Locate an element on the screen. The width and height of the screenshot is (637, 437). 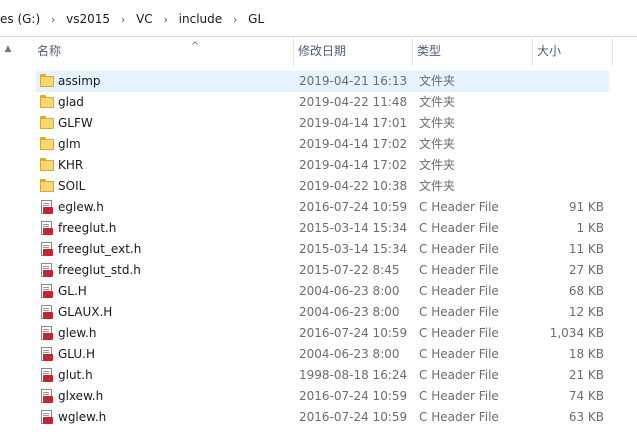
file-name: KHR is located at coordinates (71, 165).